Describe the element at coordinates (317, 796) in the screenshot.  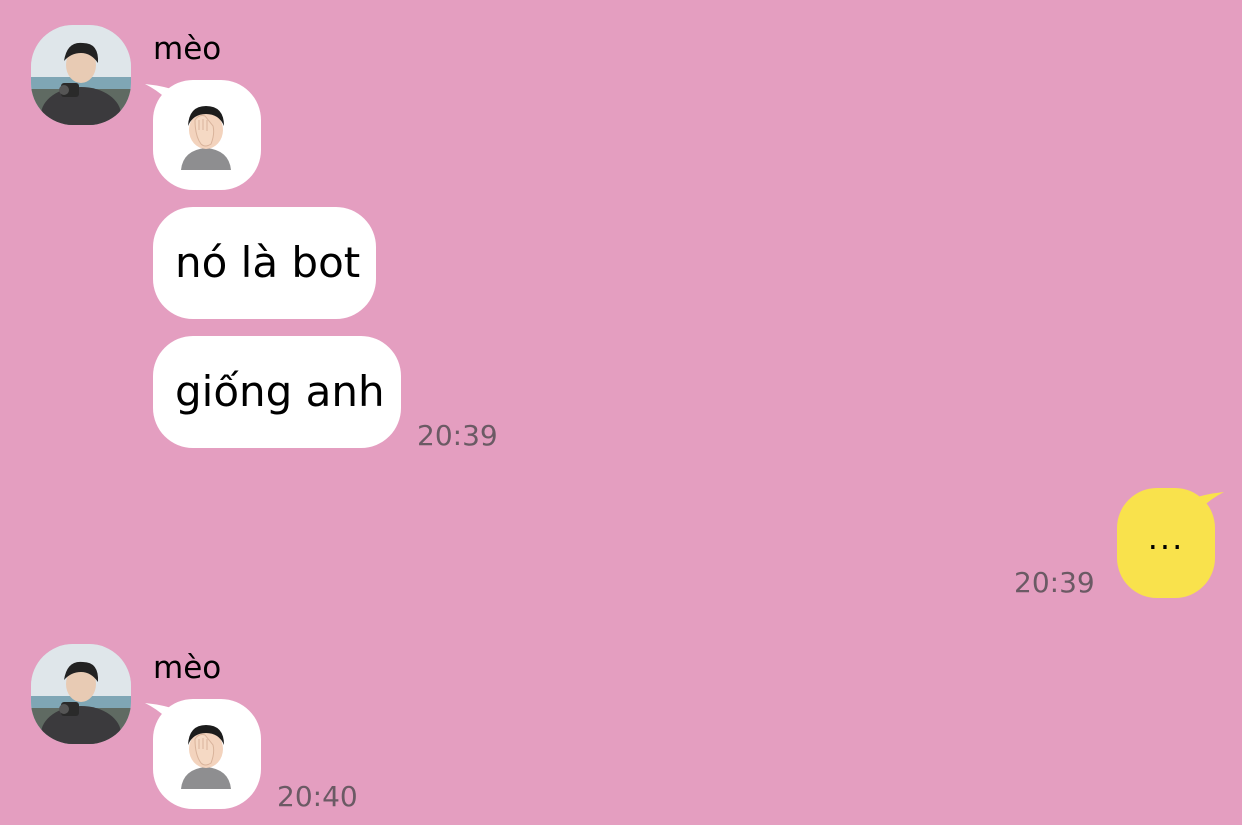
I see `message-timestamp: 20:40` at that location.